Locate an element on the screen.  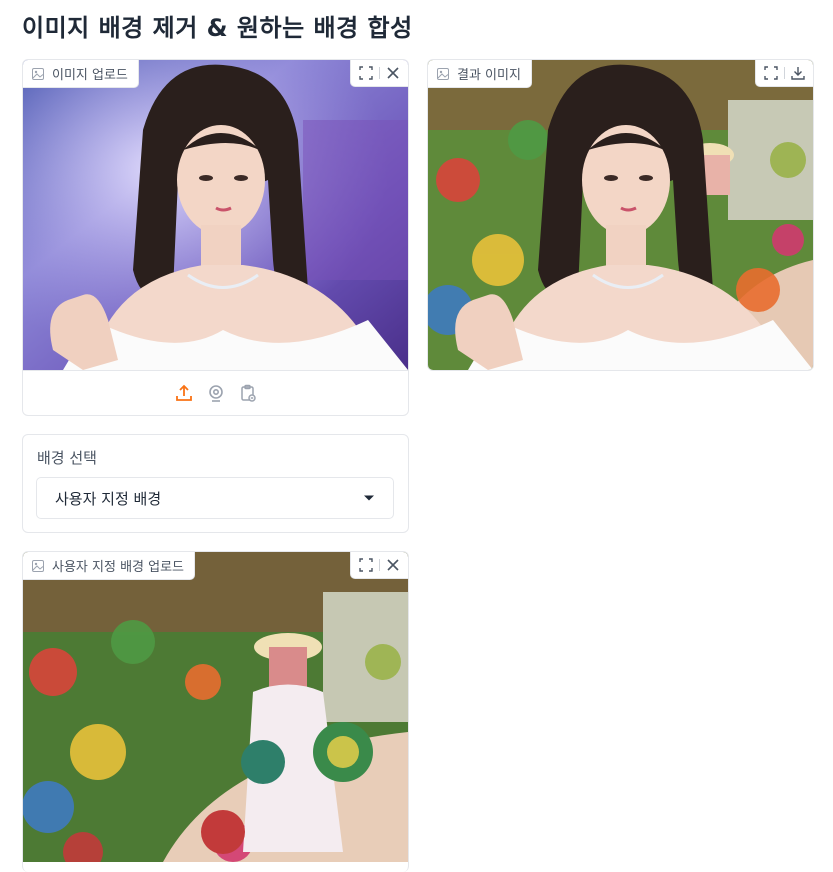
download-icon is located at coordinates (798, 73).